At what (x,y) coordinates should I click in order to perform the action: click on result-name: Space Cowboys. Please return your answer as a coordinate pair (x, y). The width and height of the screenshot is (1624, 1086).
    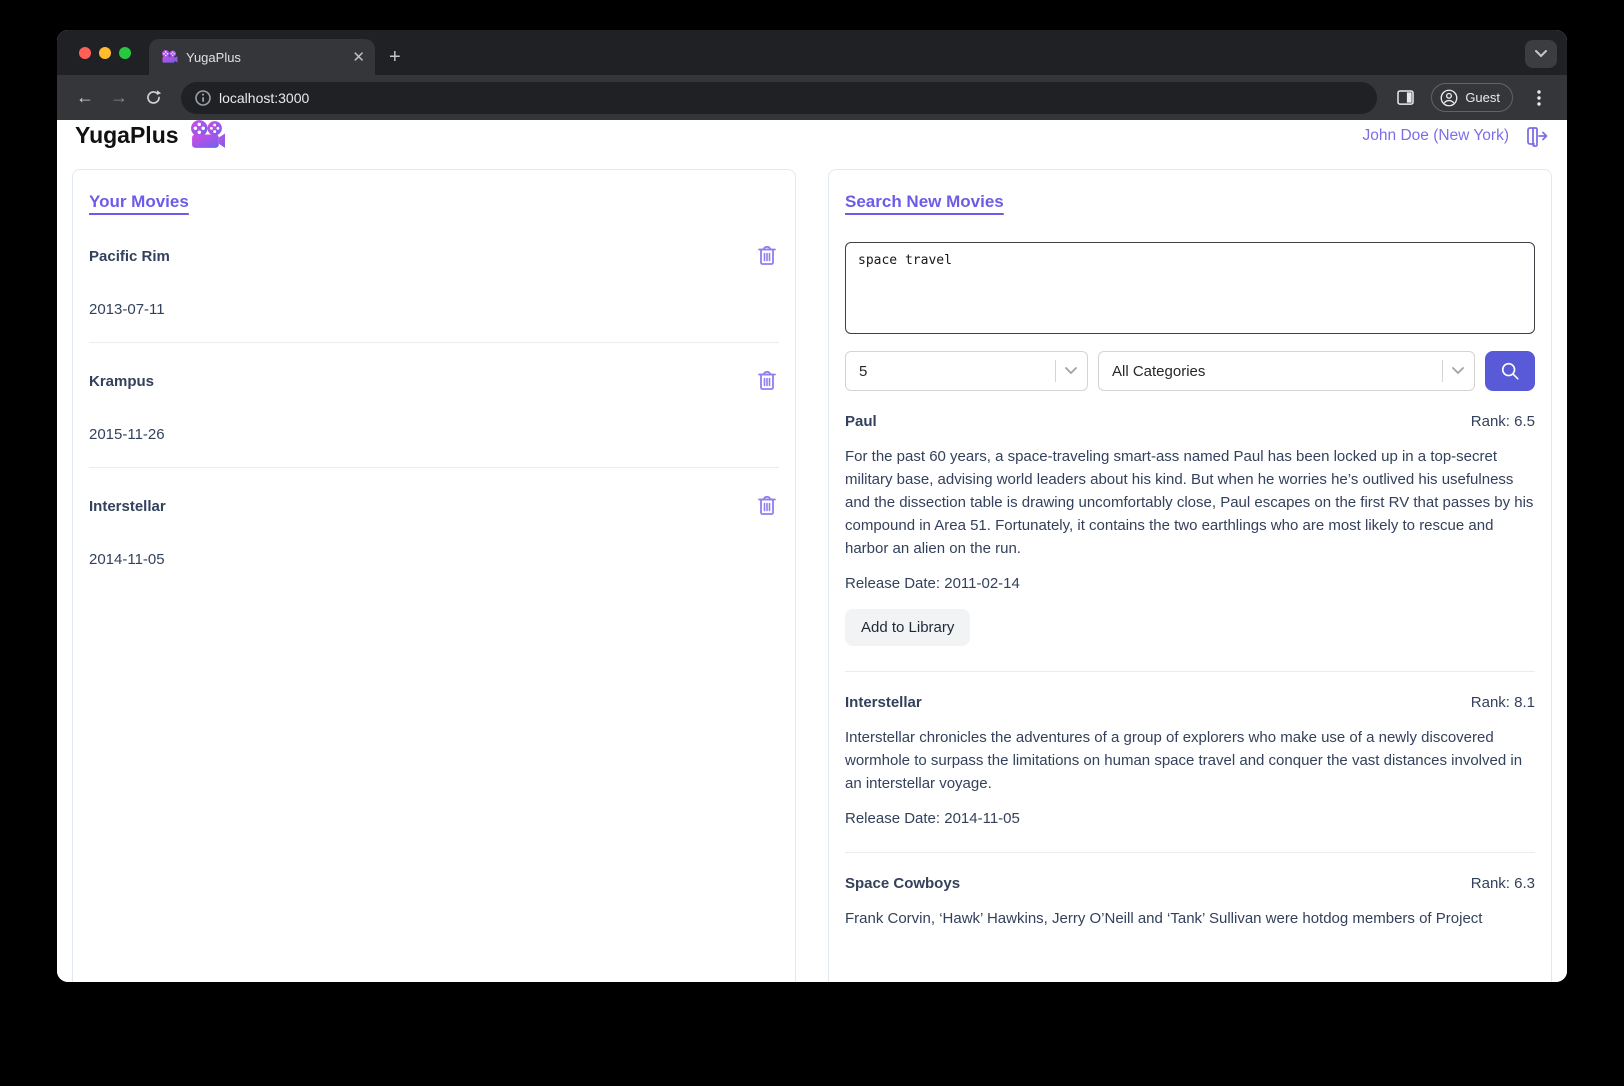
    Looking at the image, I should click on (903, 883).